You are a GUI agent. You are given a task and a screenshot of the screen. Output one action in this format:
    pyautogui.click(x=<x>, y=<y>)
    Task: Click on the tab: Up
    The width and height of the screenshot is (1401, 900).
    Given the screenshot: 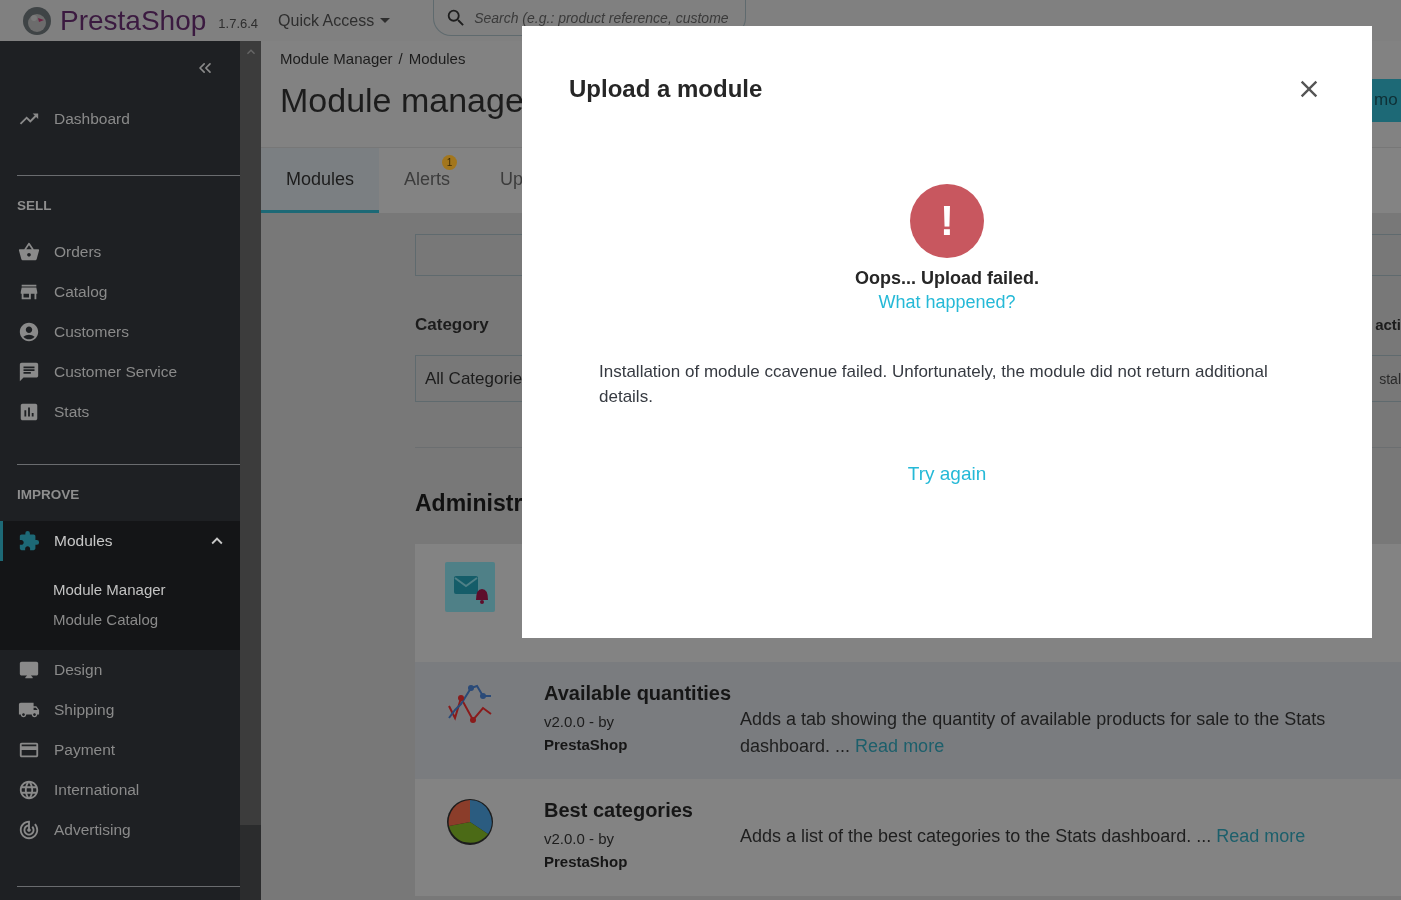 What is the action you would take?
    pyautogui.click(x=499, y=180)
    